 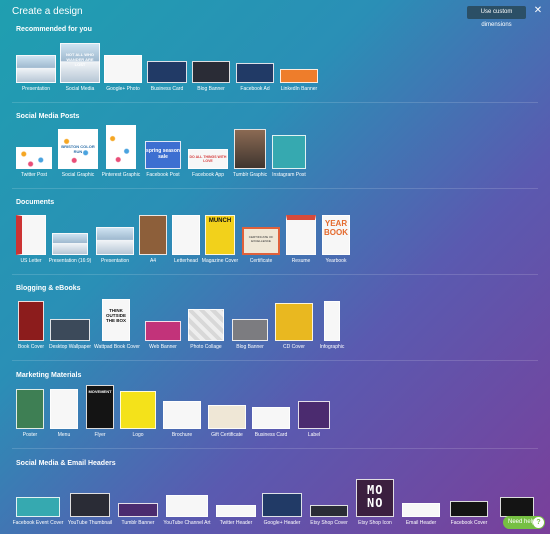 I want to click on design-tile-pinterest-graphic: Pinterest Graphic, so click(x=121, y=151).